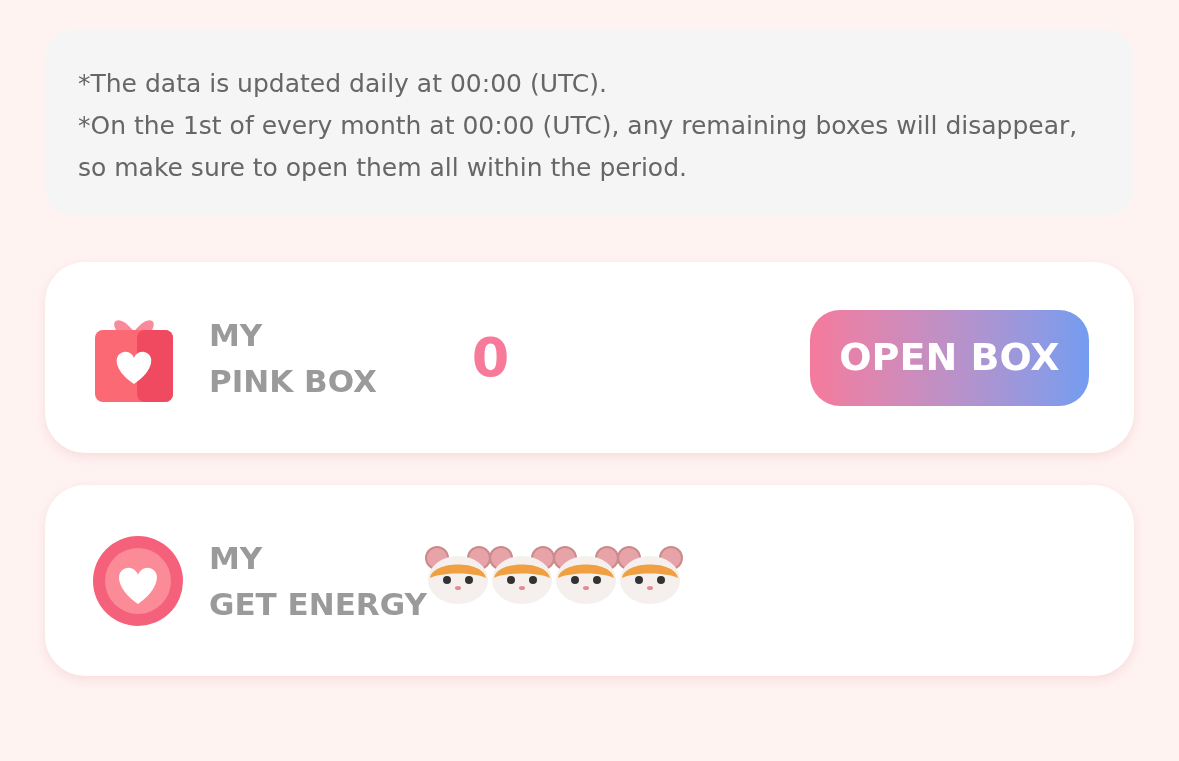 This screenshot has width=1179, height=761. Describe the element at coordinates (138, 580) in the screenshot. I see `heart-circle-icon` at that location.